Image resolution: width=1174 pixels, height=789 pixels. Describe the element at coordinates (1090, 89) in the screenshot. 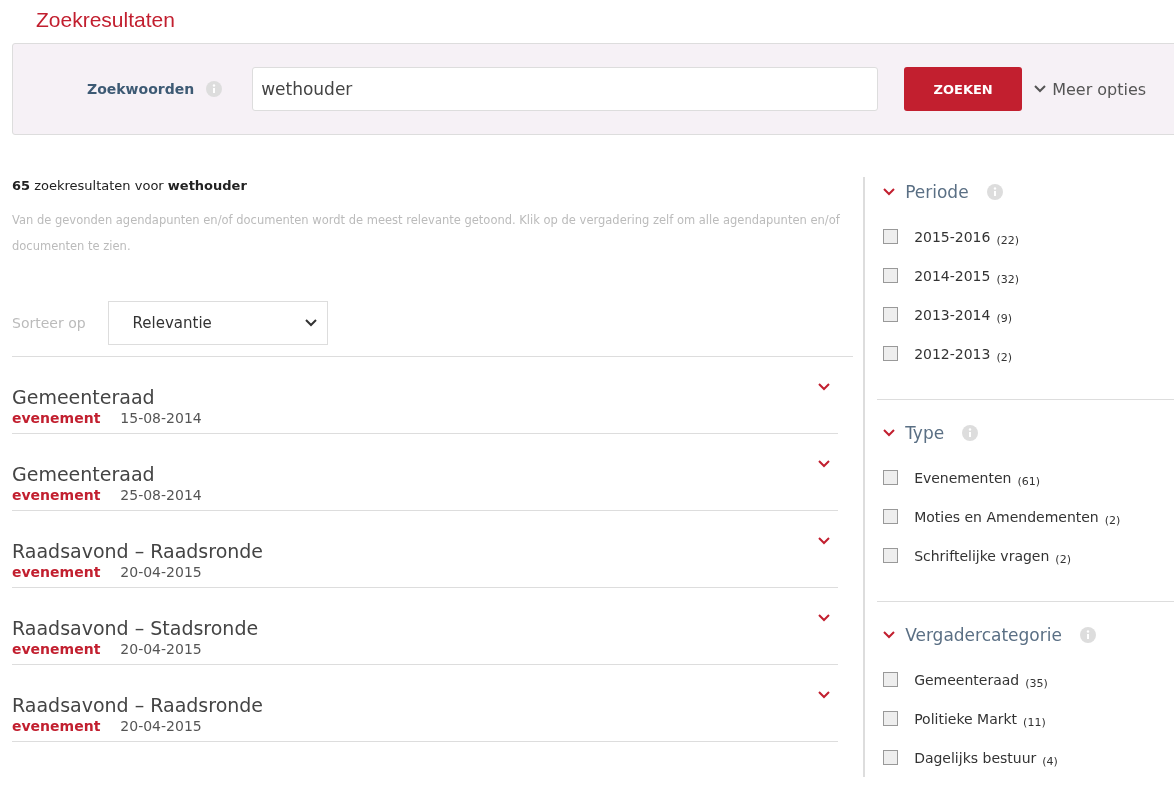

I see `more-options-link: Meer opties` at that location.